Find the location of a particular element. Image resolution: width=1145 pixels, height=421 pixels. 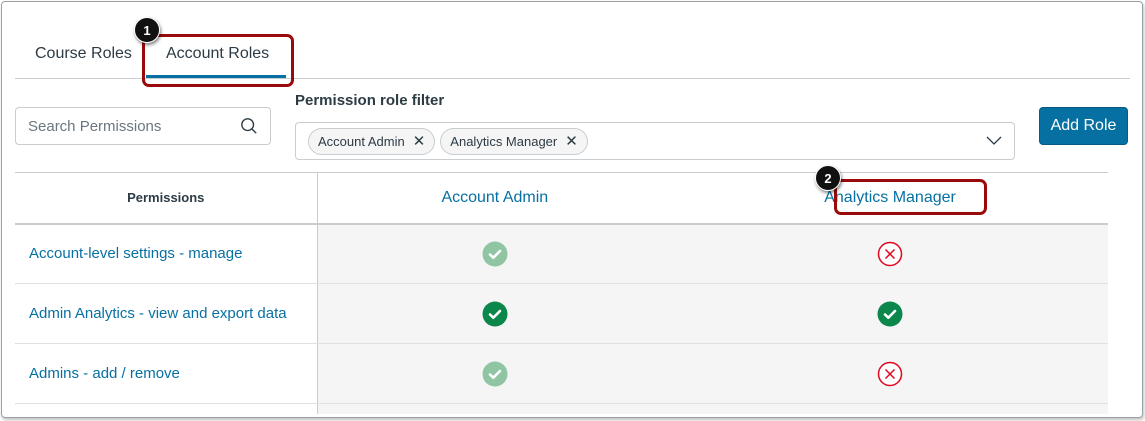

permission-name: Admin Analytics - view and export data is located at coordinates (166, 313).